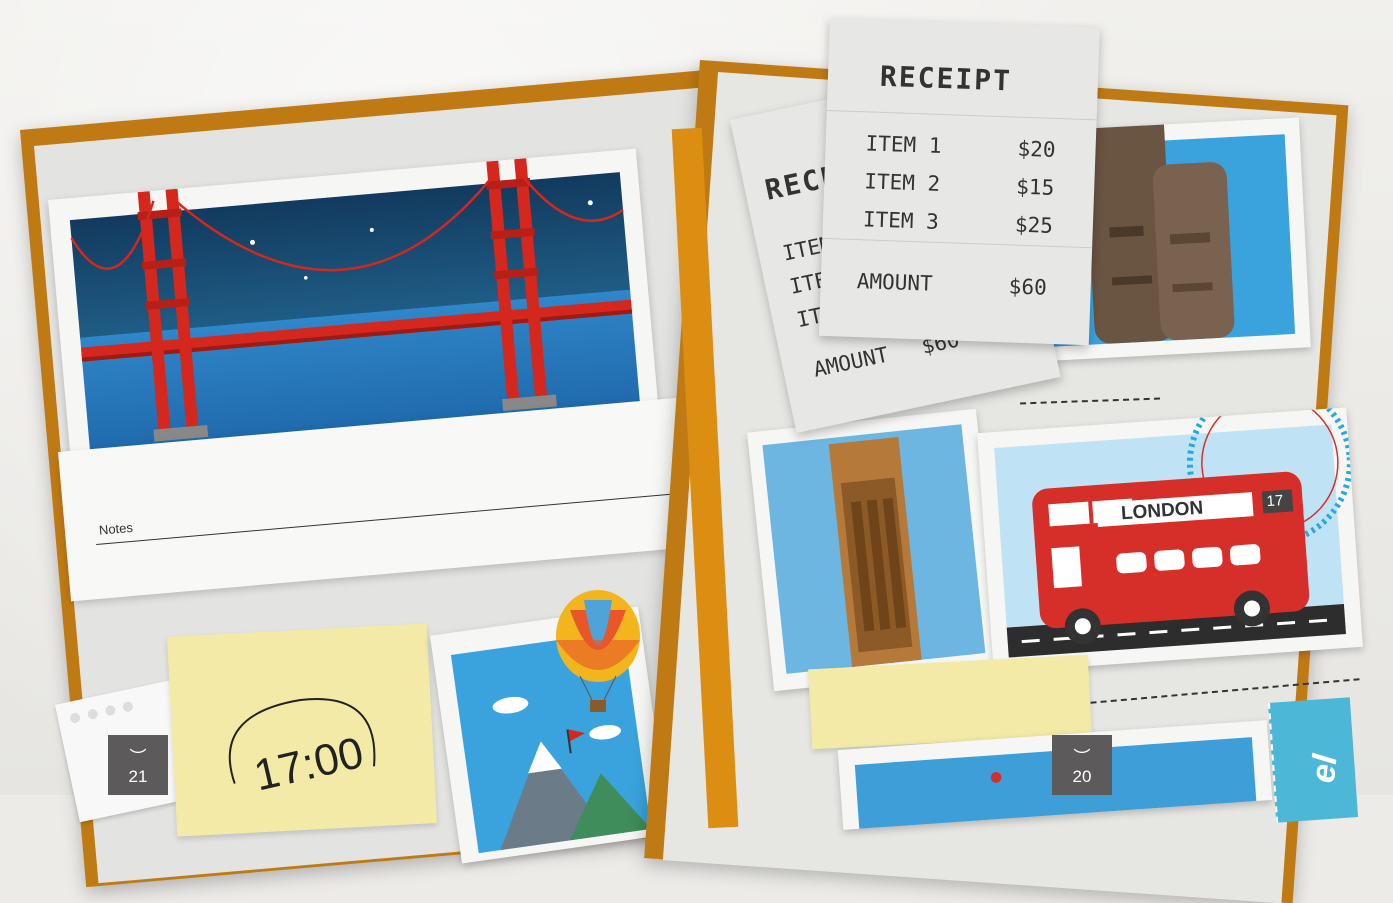  Describe the element at coordinates (901, 220) in the screenshot. I see `receipt-item-label: ITEM 3` at that location.